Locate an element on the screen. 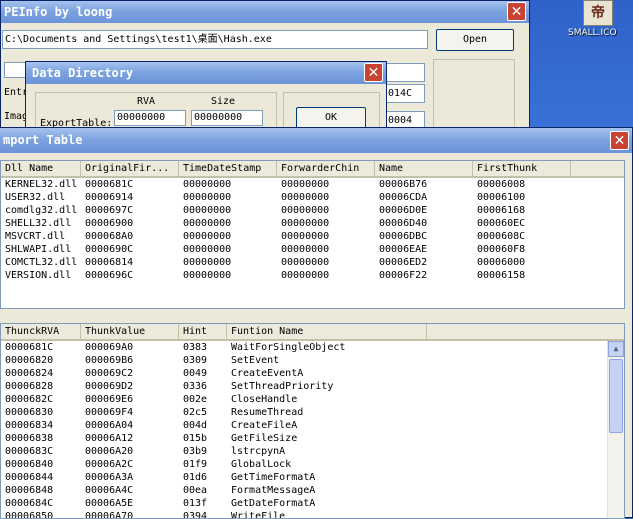 This screenshot has width=633, height=519. column-header-thunckrva: ThunckRVA is located at coordinates (41, 331).